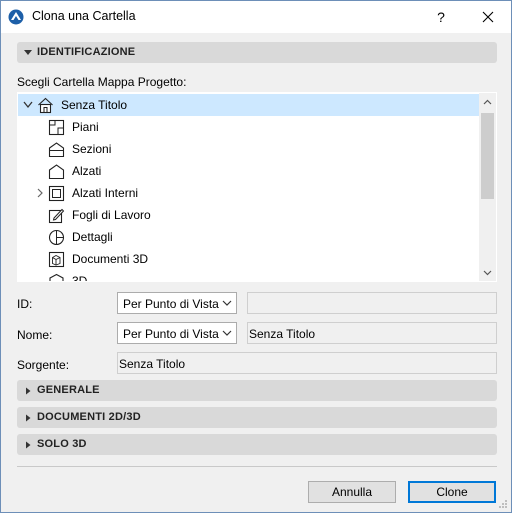 This screenshot has width=512, height=513. I want to click on tree-scrollbar, so click(487, 187).